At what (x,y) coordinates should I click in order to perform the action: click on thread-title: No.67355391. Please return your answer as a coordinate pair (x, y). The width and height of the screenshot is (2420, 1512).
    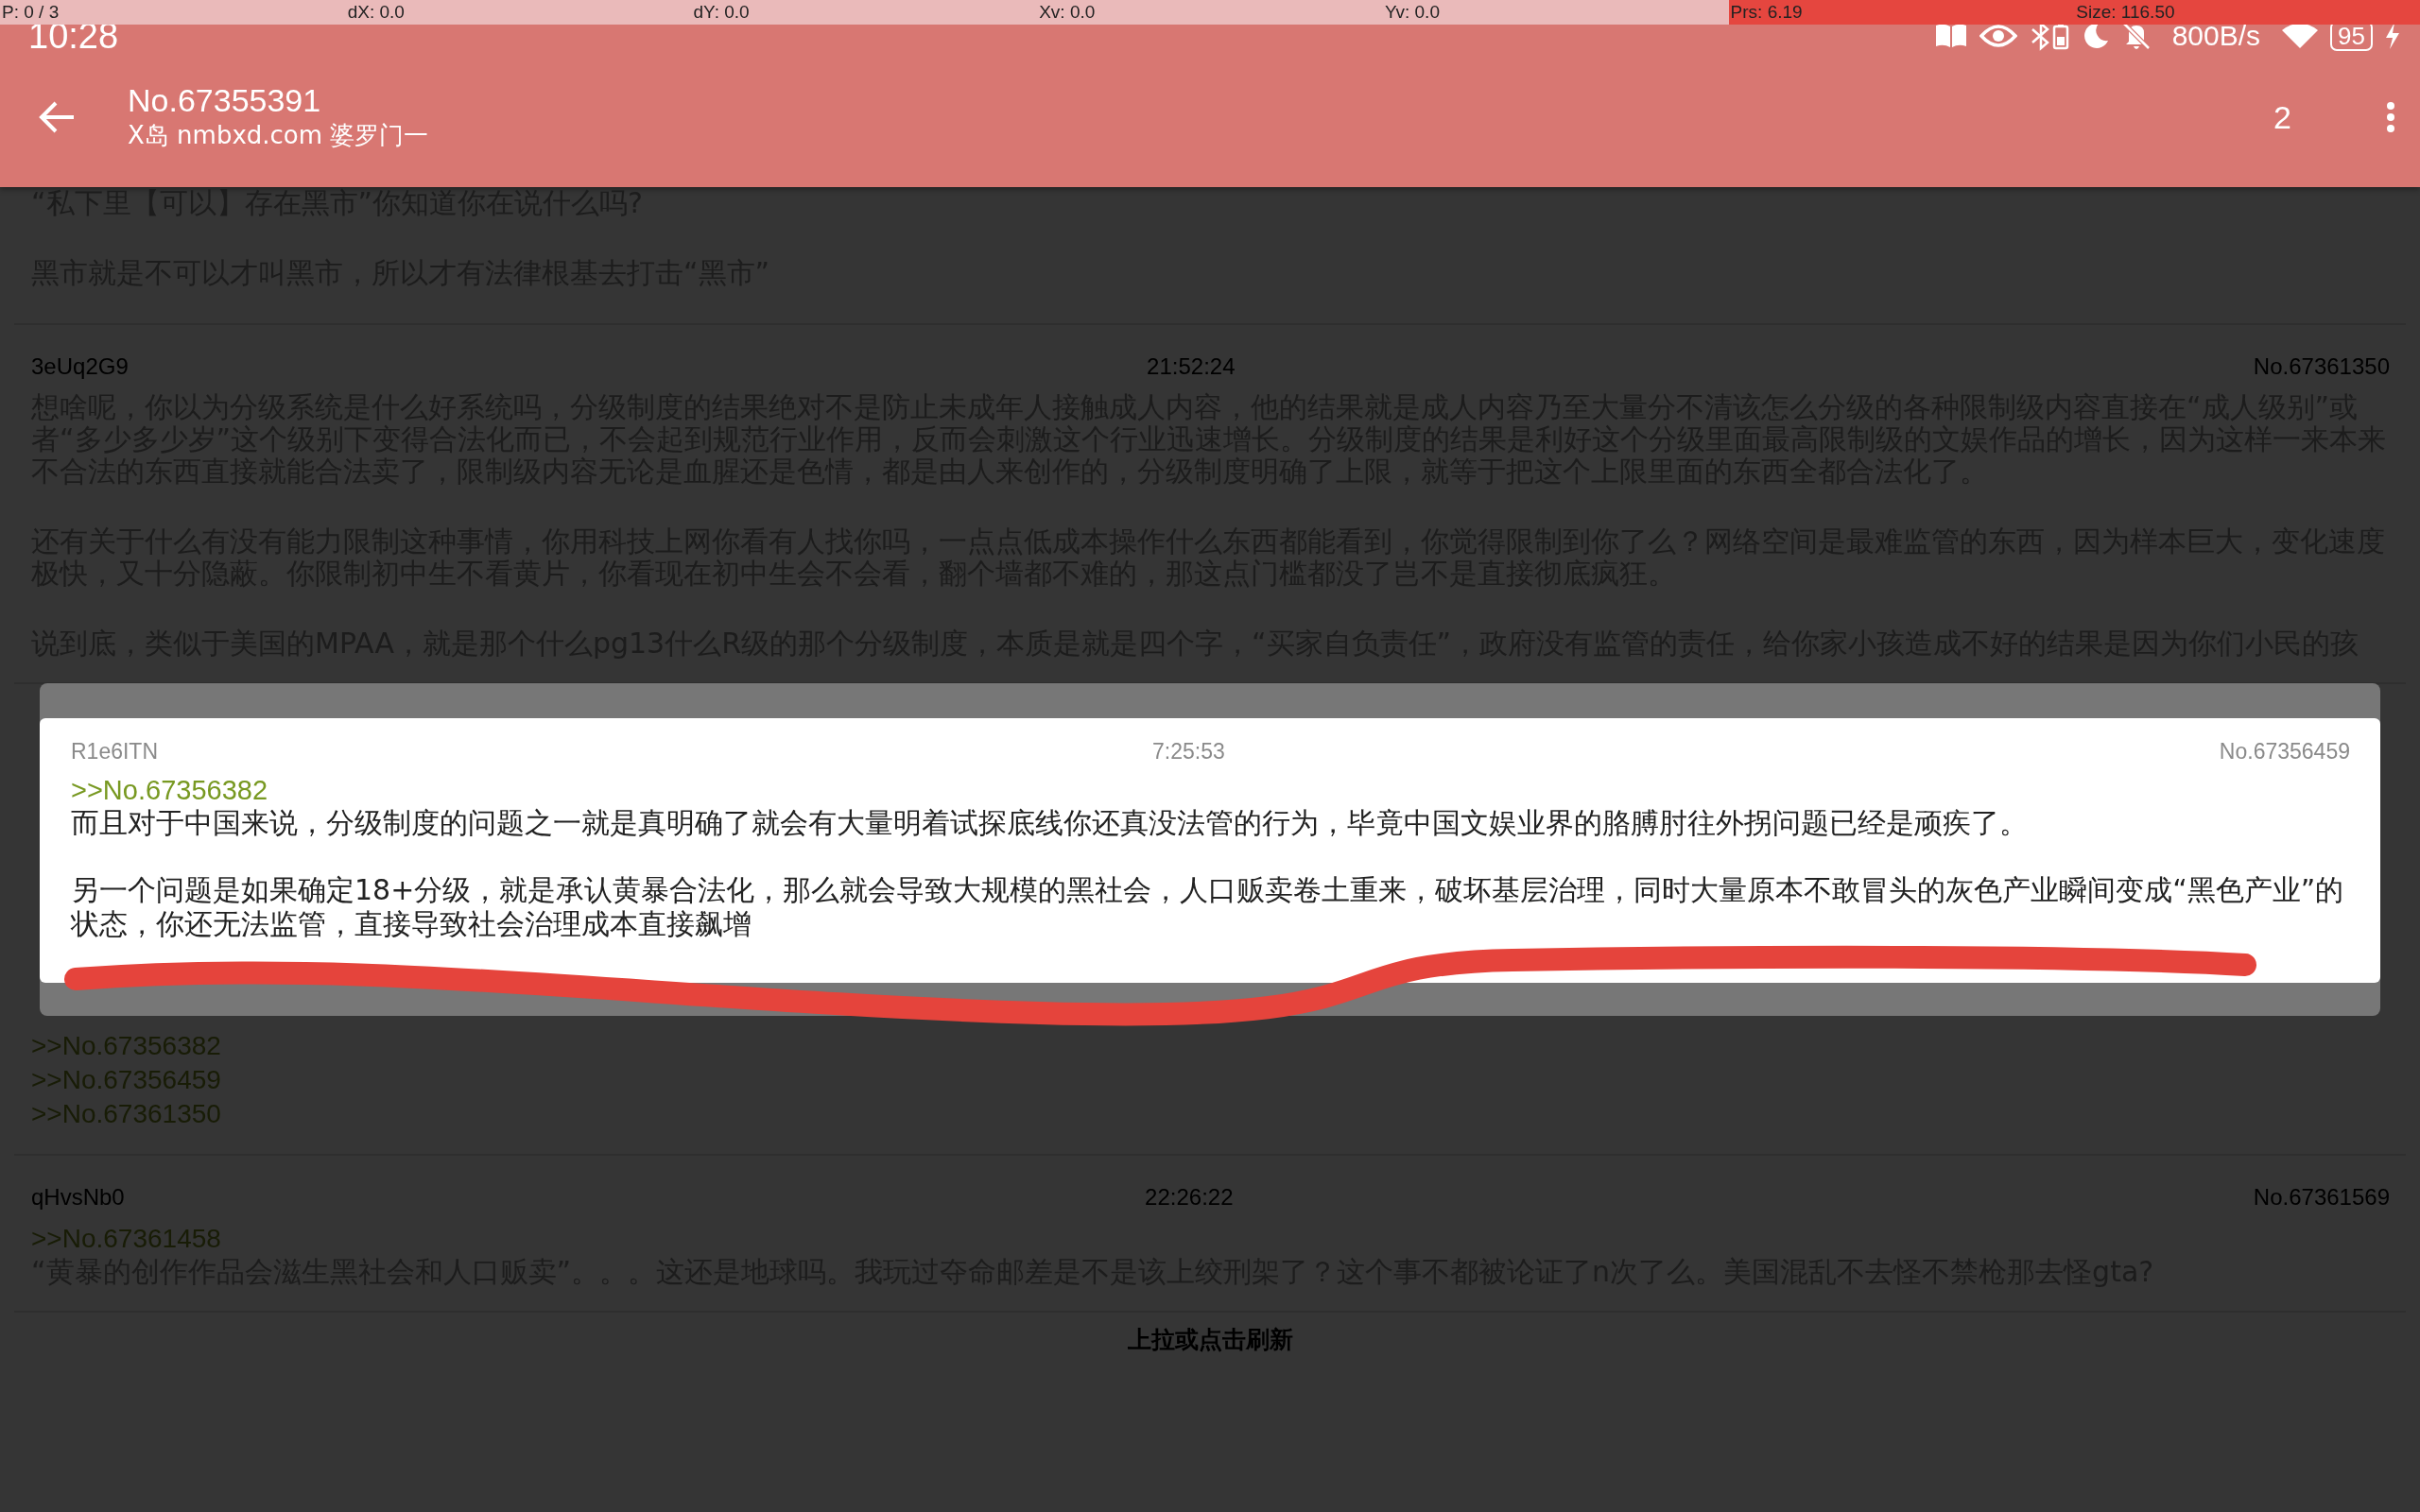
    Looking at the image, I should click on (225, 100).